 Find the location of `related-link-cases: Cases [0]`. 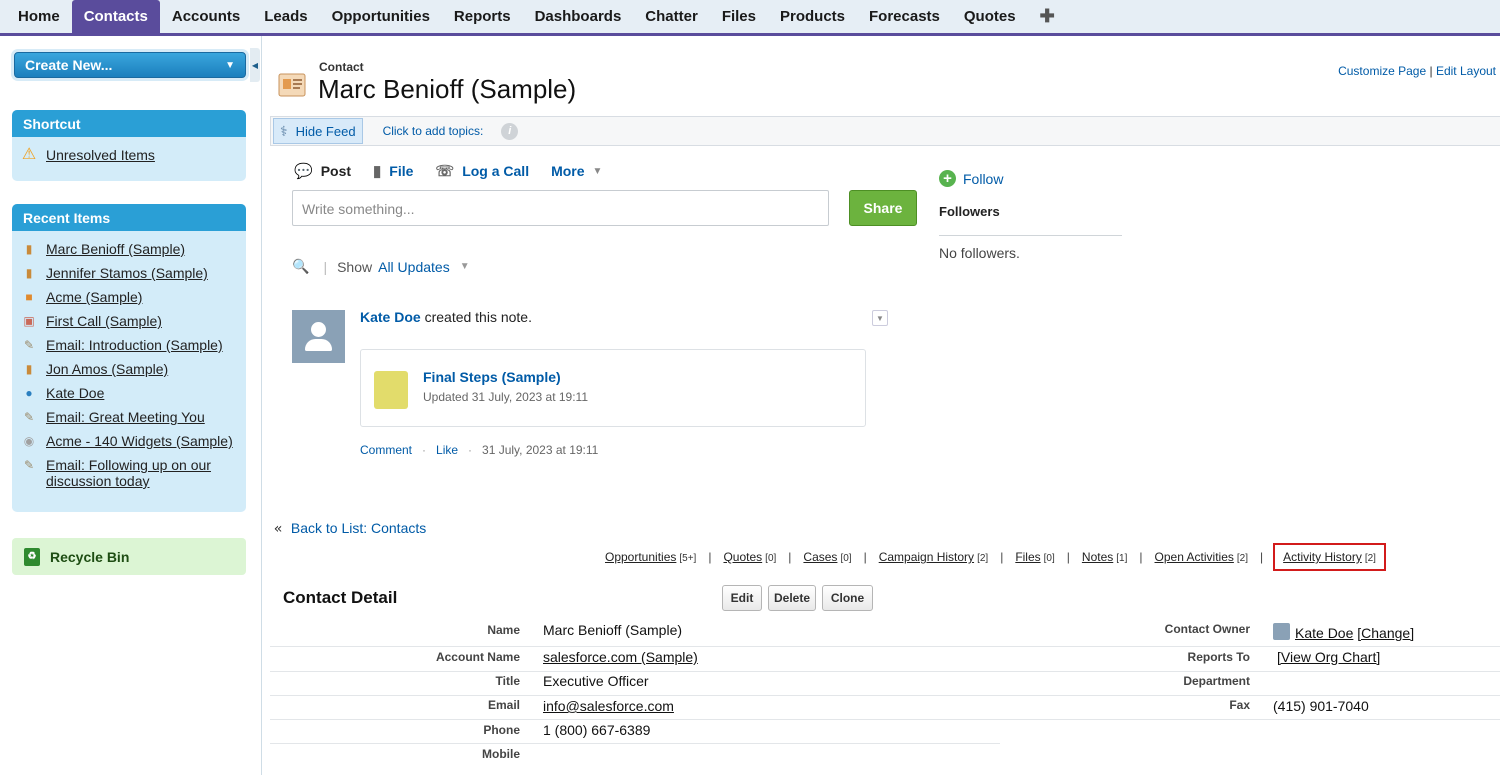

related-link-cases: Cases [0] is located at coordinates (827, 557).